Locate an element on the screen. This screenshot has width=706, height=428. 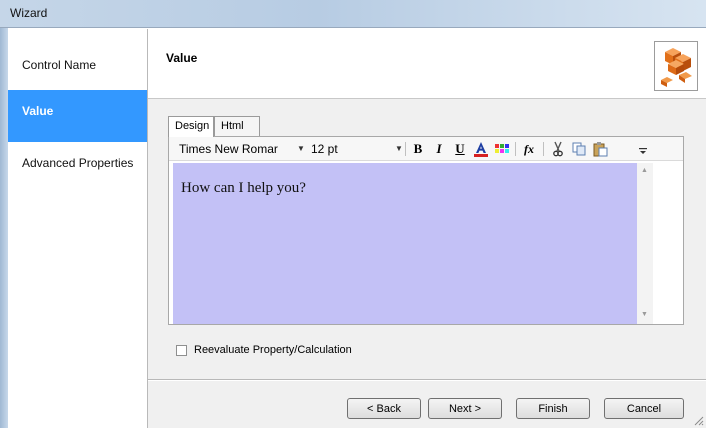
copy-button is located at coordinates (579, 149).